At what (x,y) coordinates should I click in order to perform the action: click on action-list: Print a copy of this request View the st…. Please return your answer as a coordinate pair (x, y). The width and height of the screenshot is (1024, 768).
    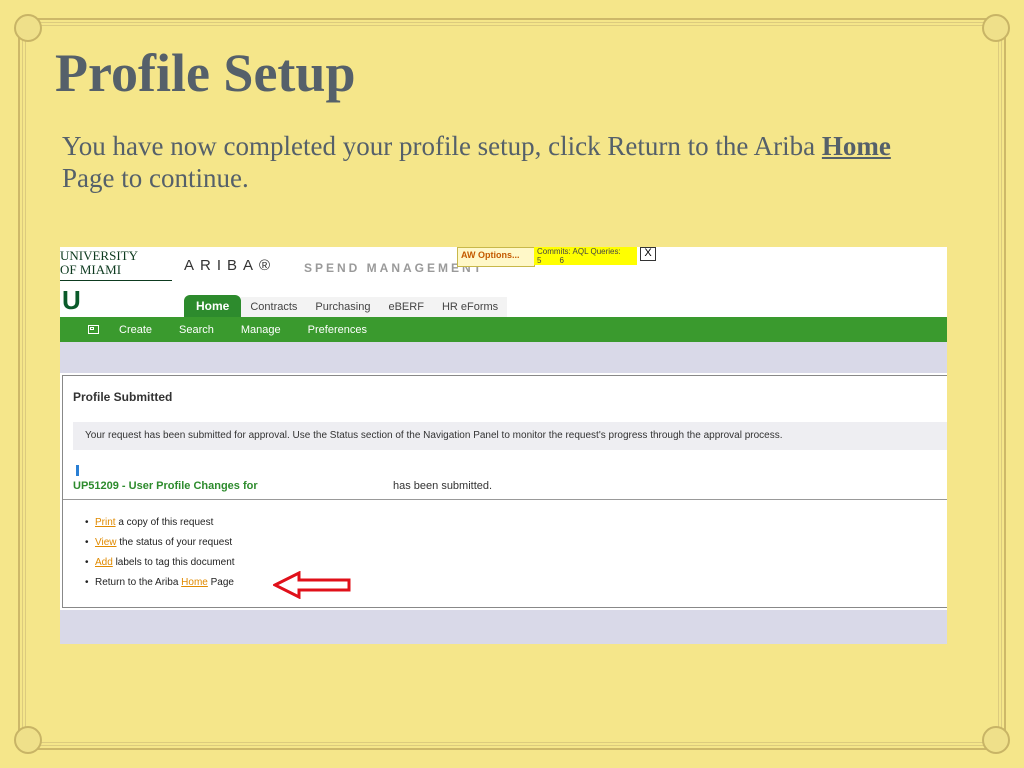
    Looking at the image, I should click on (160, 556).